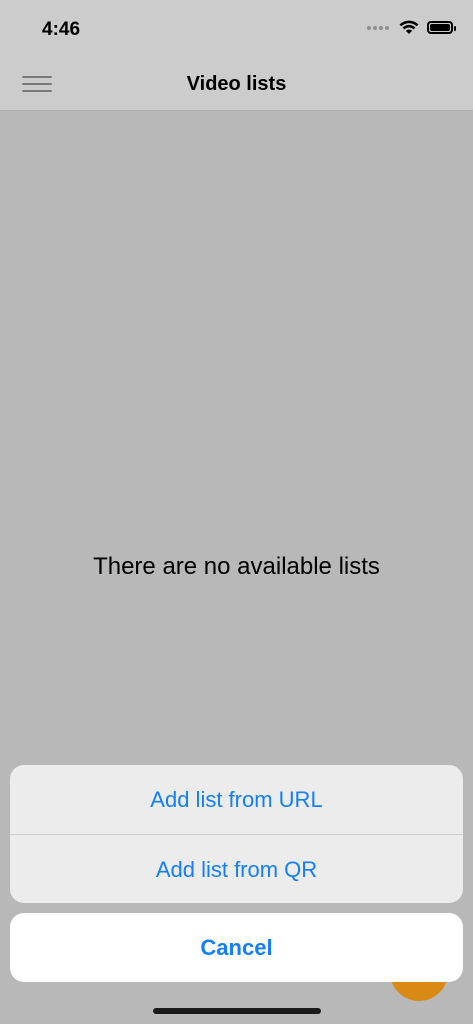 The image size is (473, 1024). What do you see at coordinates (236, 868) in the screenshot?
I see `add-list-from-qr-button: Add list from QR` at bounding box center [236, 868].